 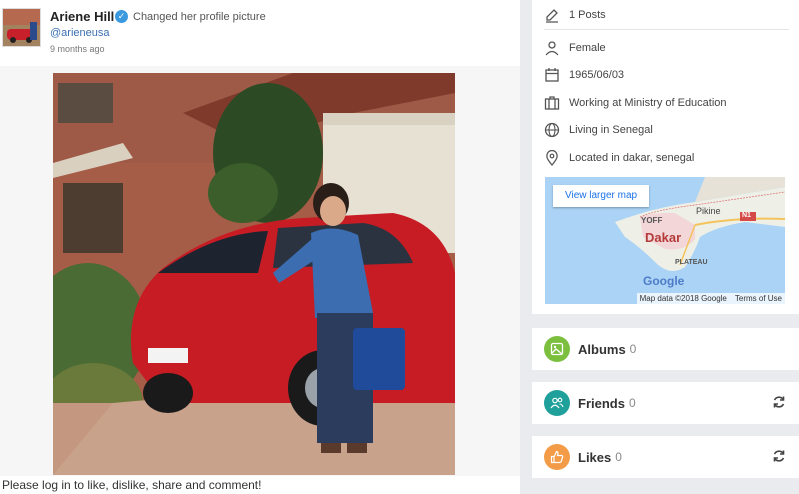 I want to click on about-location: Located in dakar, senegal, so click(x=666, y=158).